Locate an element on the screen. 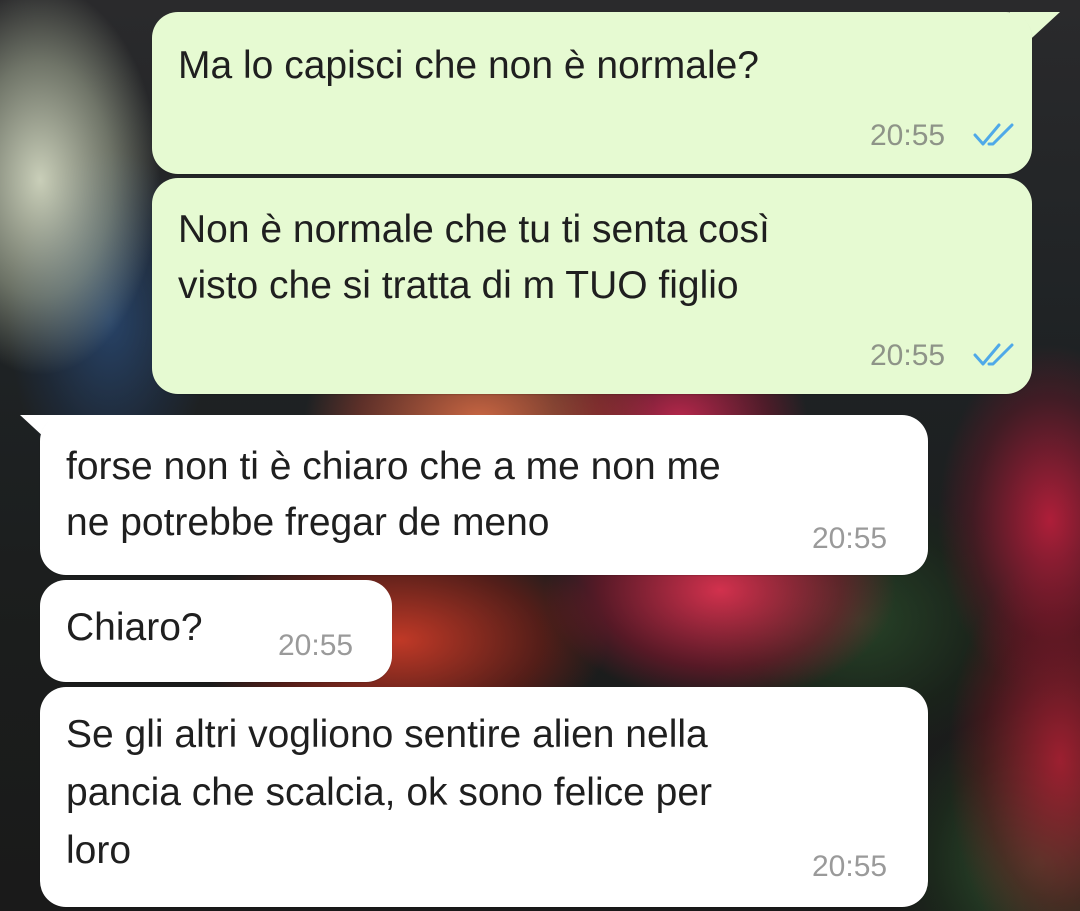 This screenshot has width=1080, height=911. message-text-line: Non è normale che tu ti senta così is located at coordinates (474, 229).